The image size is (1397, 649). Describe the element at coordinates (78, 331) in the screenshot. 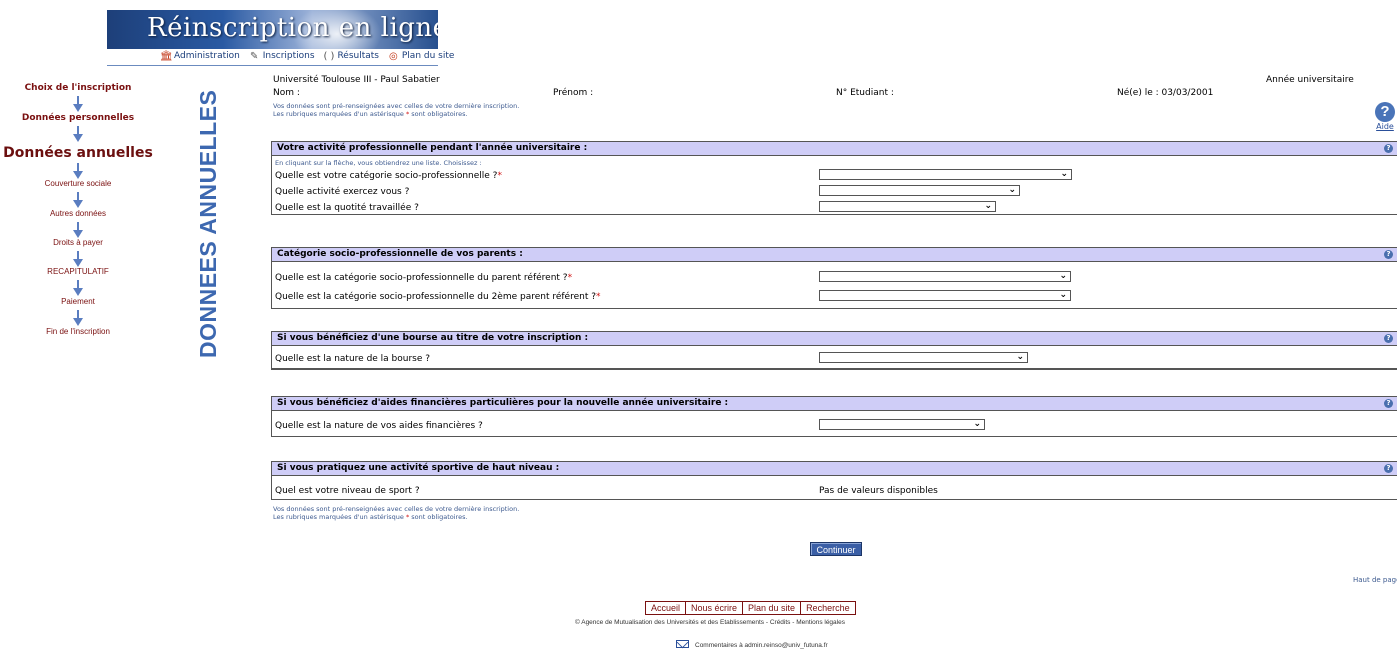

I see `step-fin-inscription: Fin de l'inscription` at that location.